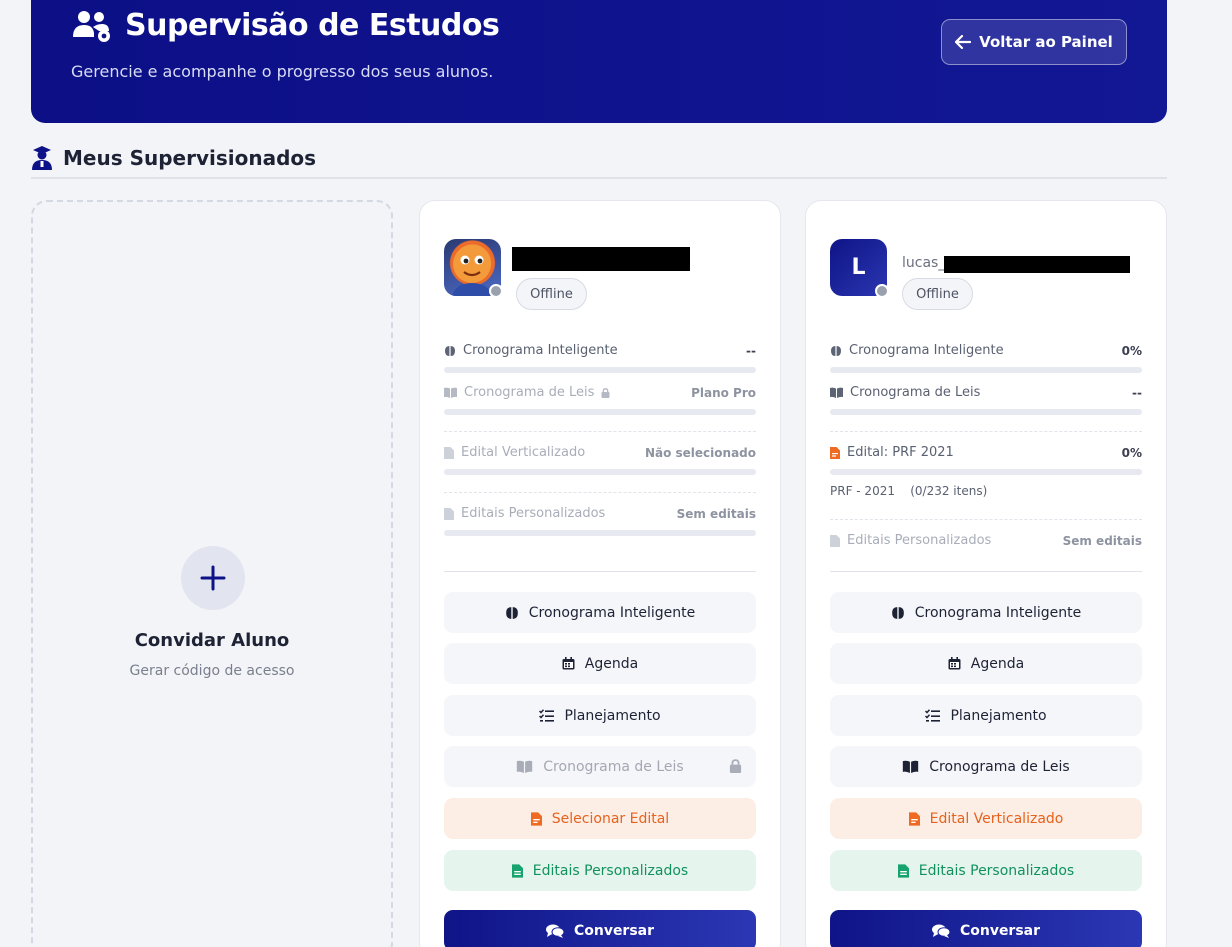 The width and height of the screenshot is (1232, 947). What do you see at coordinates (212, 640) in the screenshot?
I see `invite-title: Convidar Aluno` at bounding box center [212, 640].